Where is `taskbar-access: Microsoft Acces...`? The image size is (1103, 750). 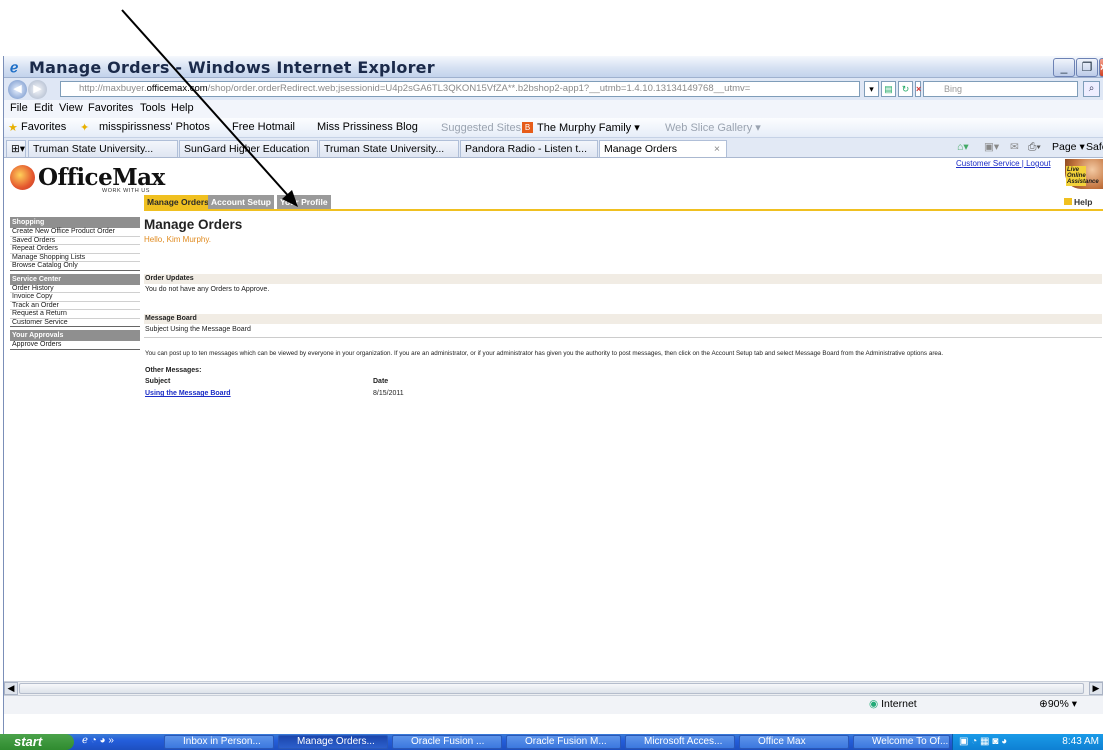 taskbar-access: Microsoft Acces... is located at coordinates (680, 742).